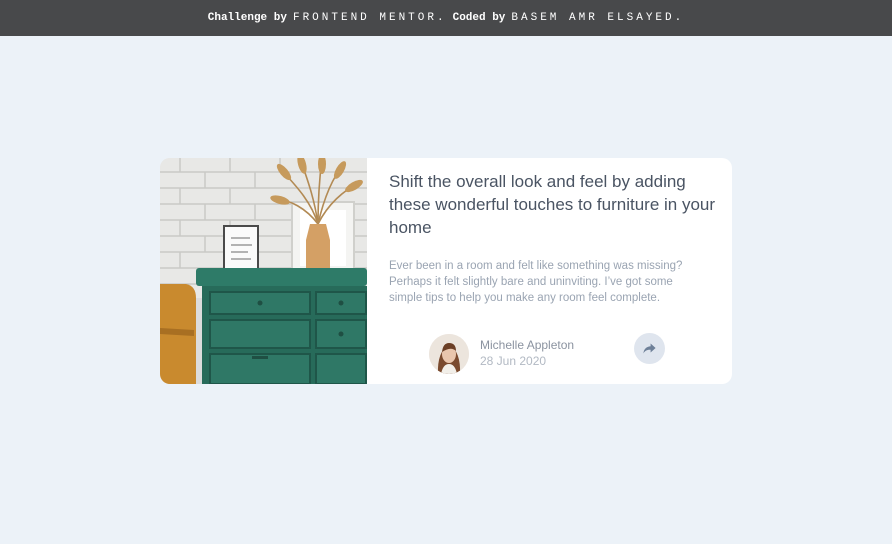  What do you see at coordinates (370, 18) in the screenshot?
I see `frontend-mentor-link: FRONTEND MENTOR.` at bounding box center [370, 18].